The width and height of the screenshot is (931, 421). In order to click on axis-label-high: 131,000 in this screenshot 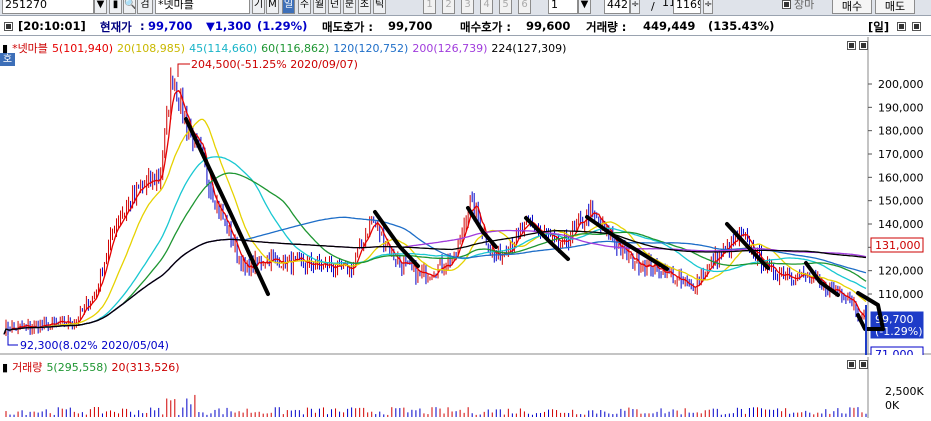, I will do `click(897, 245)`.